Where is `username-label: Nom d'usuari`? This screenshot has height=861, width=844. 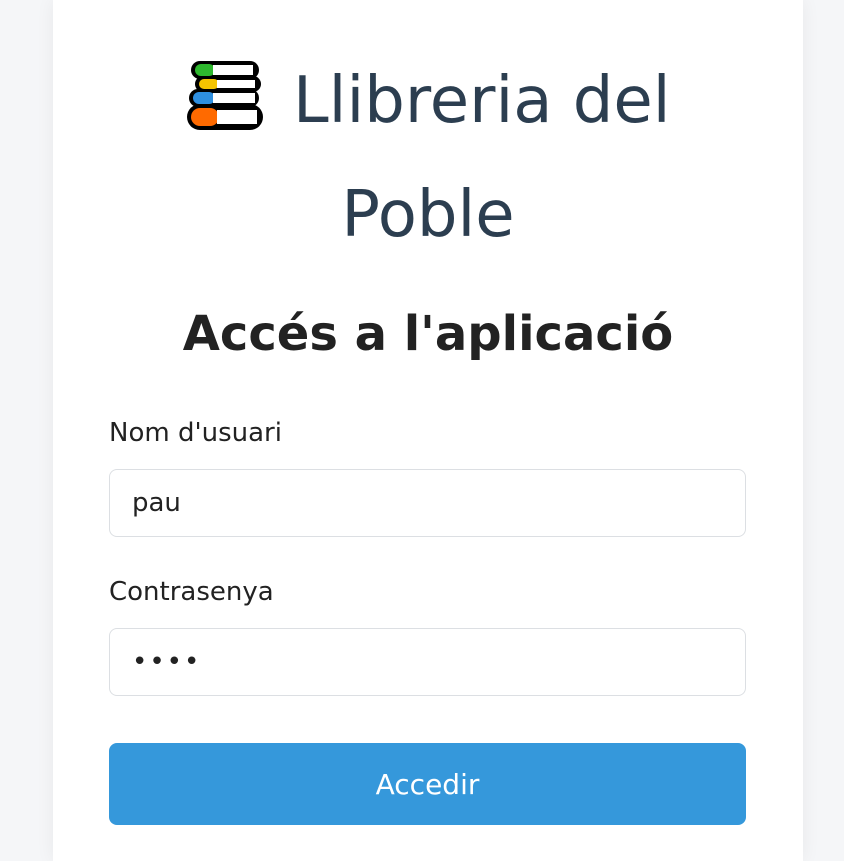 username-label: Nom d'usuari is located at coordinates (195, 433).